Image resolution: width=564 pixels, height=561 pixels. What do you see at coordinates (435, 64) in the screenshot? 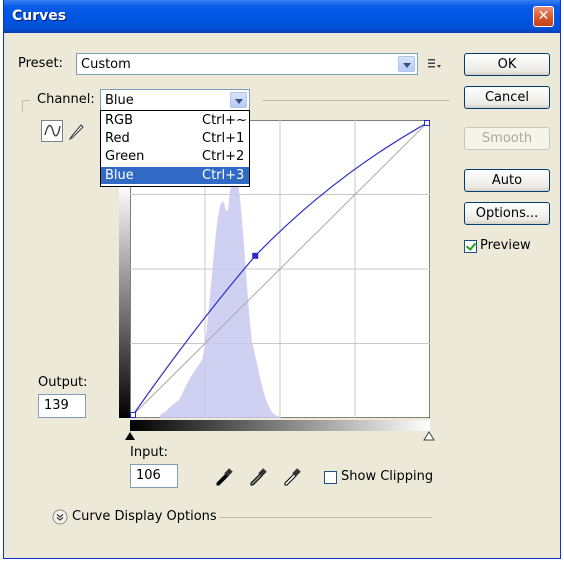
I see `preset-menu-icon` at bounding box center [435, 64].